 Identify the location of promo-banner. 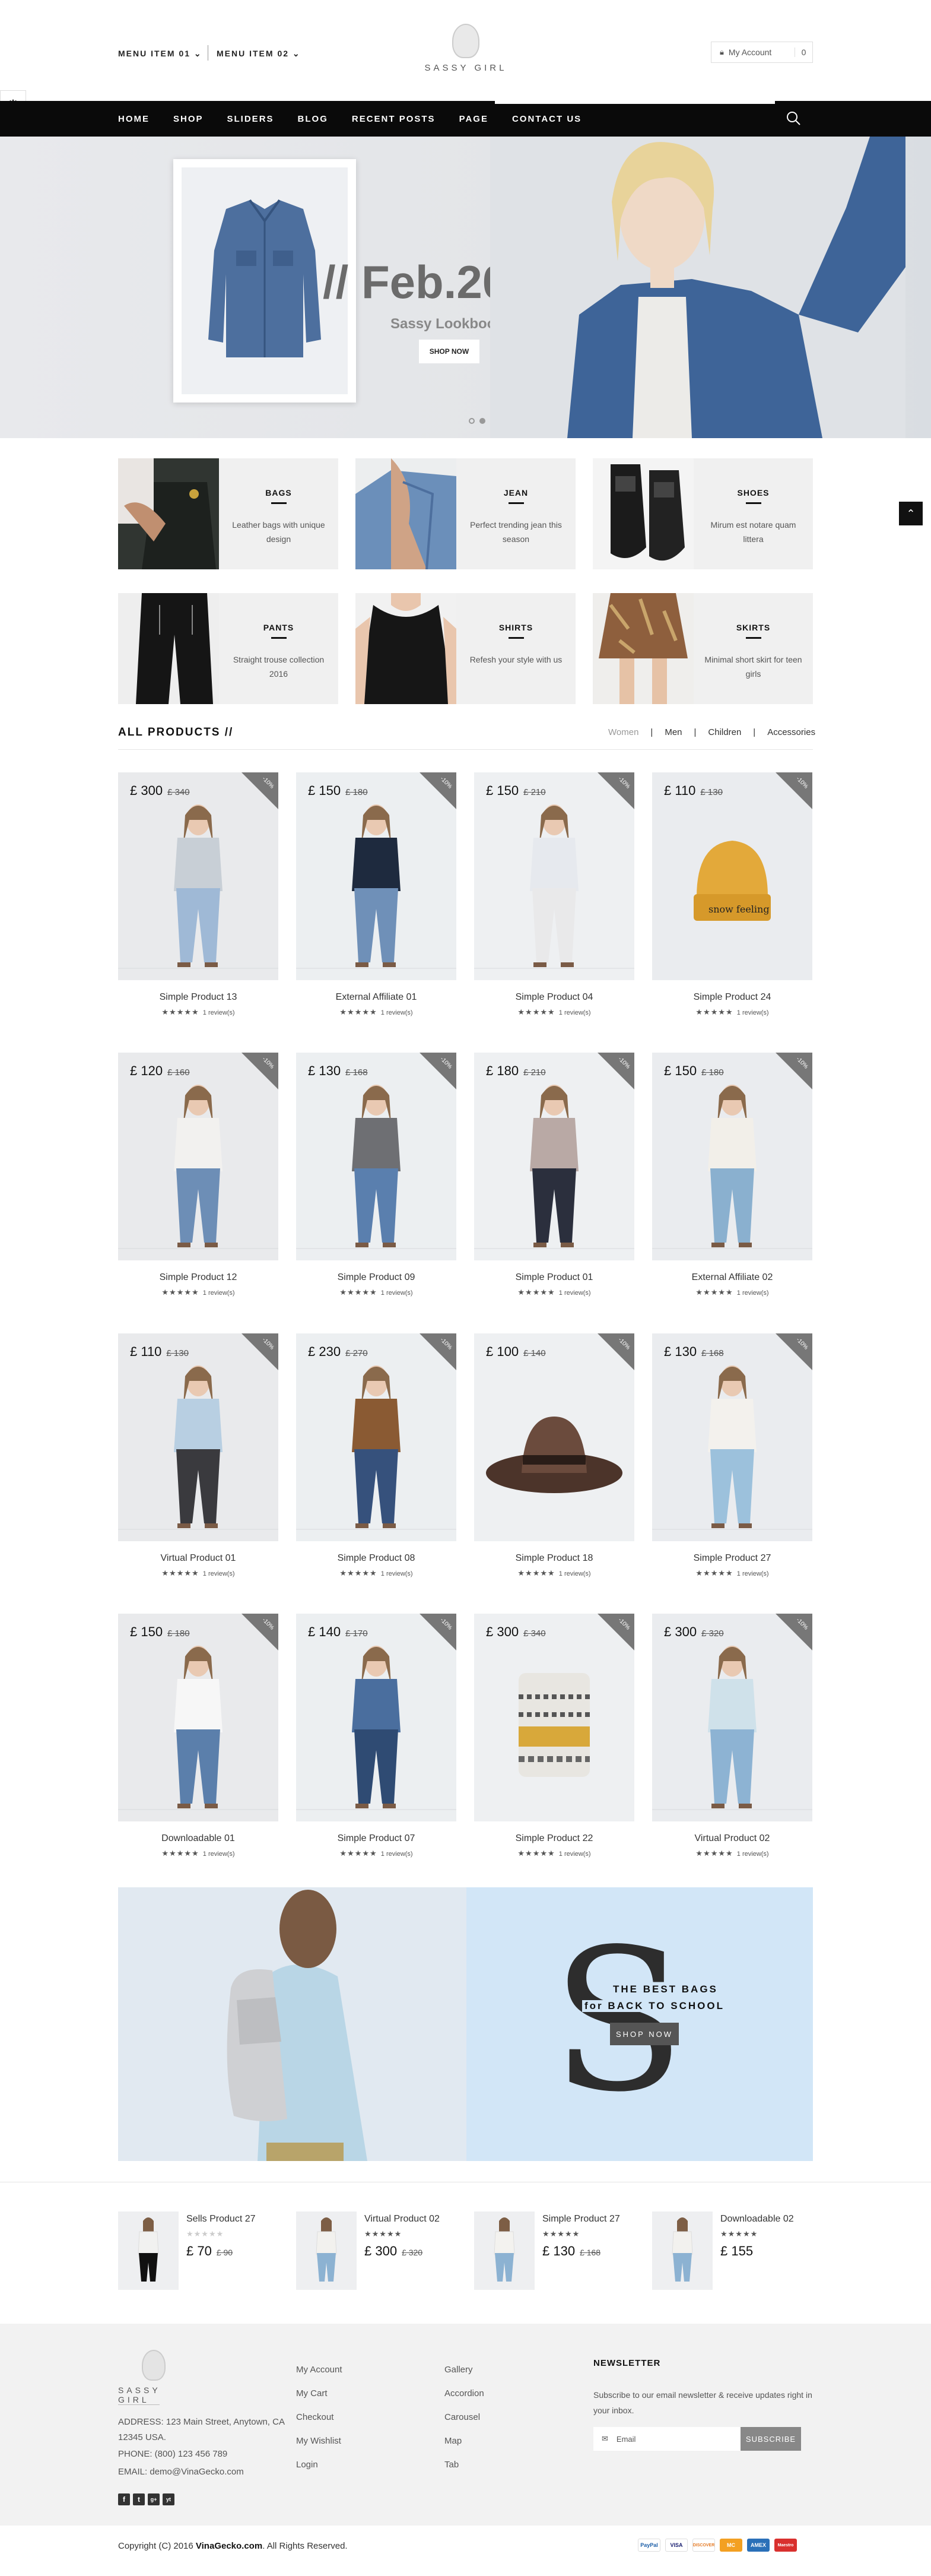
(465, 2024).